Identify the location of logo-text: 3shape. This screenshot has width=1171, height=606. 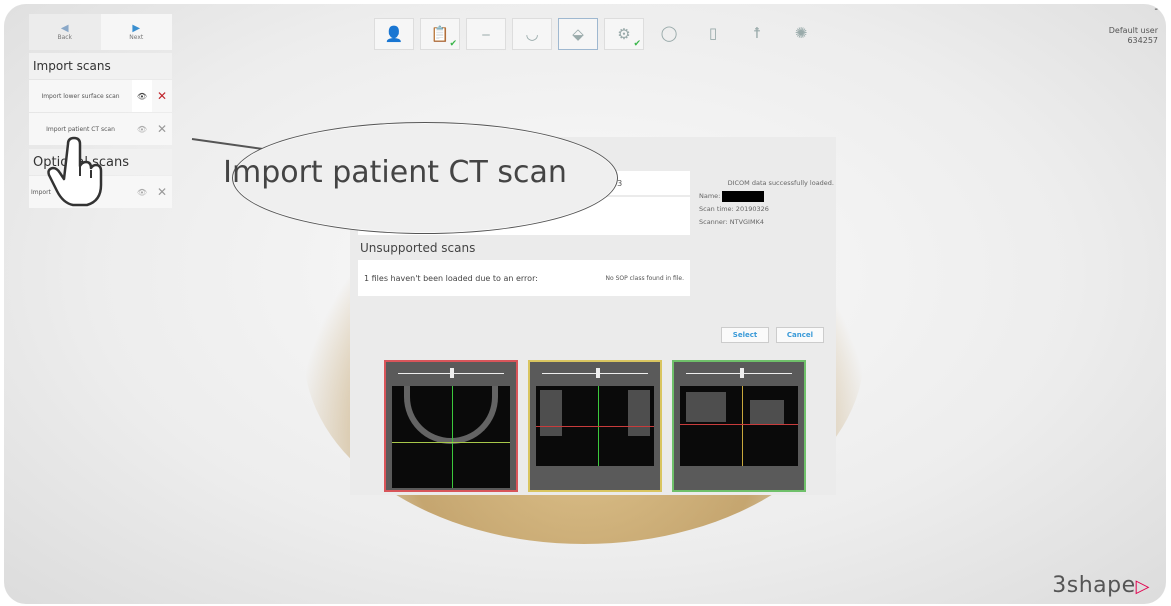
(1094, 585).